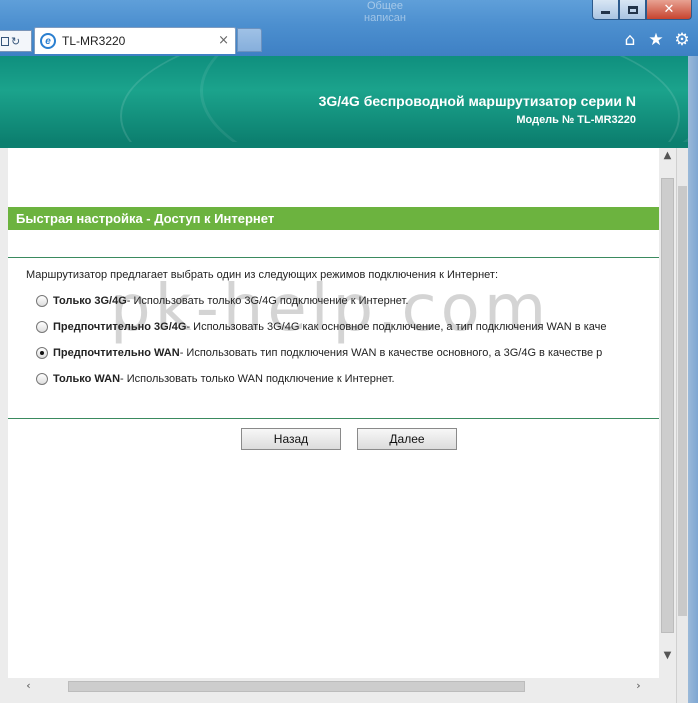 The width and height of the screenshot is (698, 703). What do you see at coordinates (42, 379) in the screenshot?
I see `radio-wan-only` at bounding box center [42, 379].